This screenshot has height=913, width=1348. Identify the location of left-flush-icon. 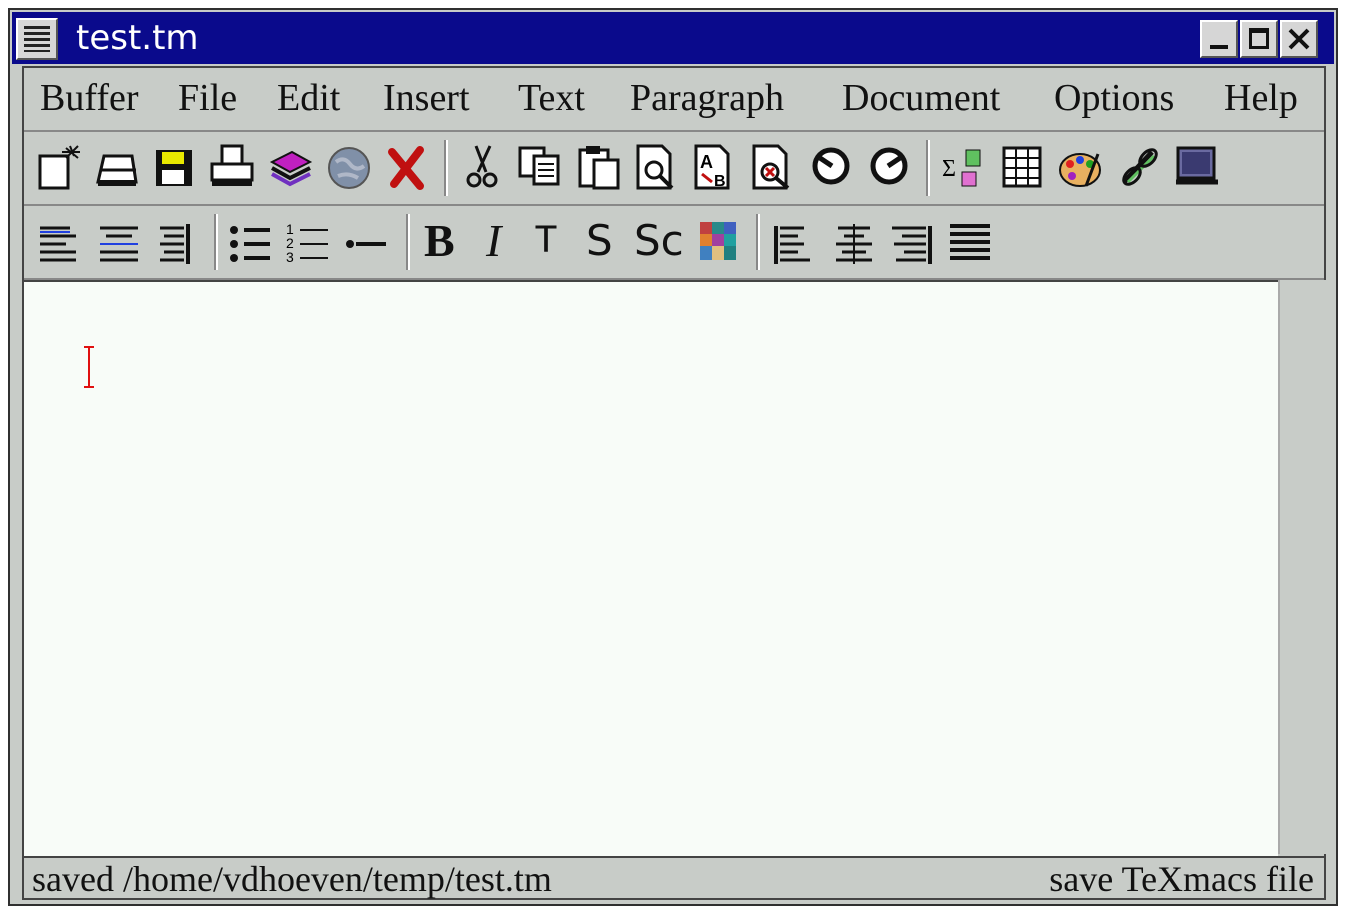
(795, 242).